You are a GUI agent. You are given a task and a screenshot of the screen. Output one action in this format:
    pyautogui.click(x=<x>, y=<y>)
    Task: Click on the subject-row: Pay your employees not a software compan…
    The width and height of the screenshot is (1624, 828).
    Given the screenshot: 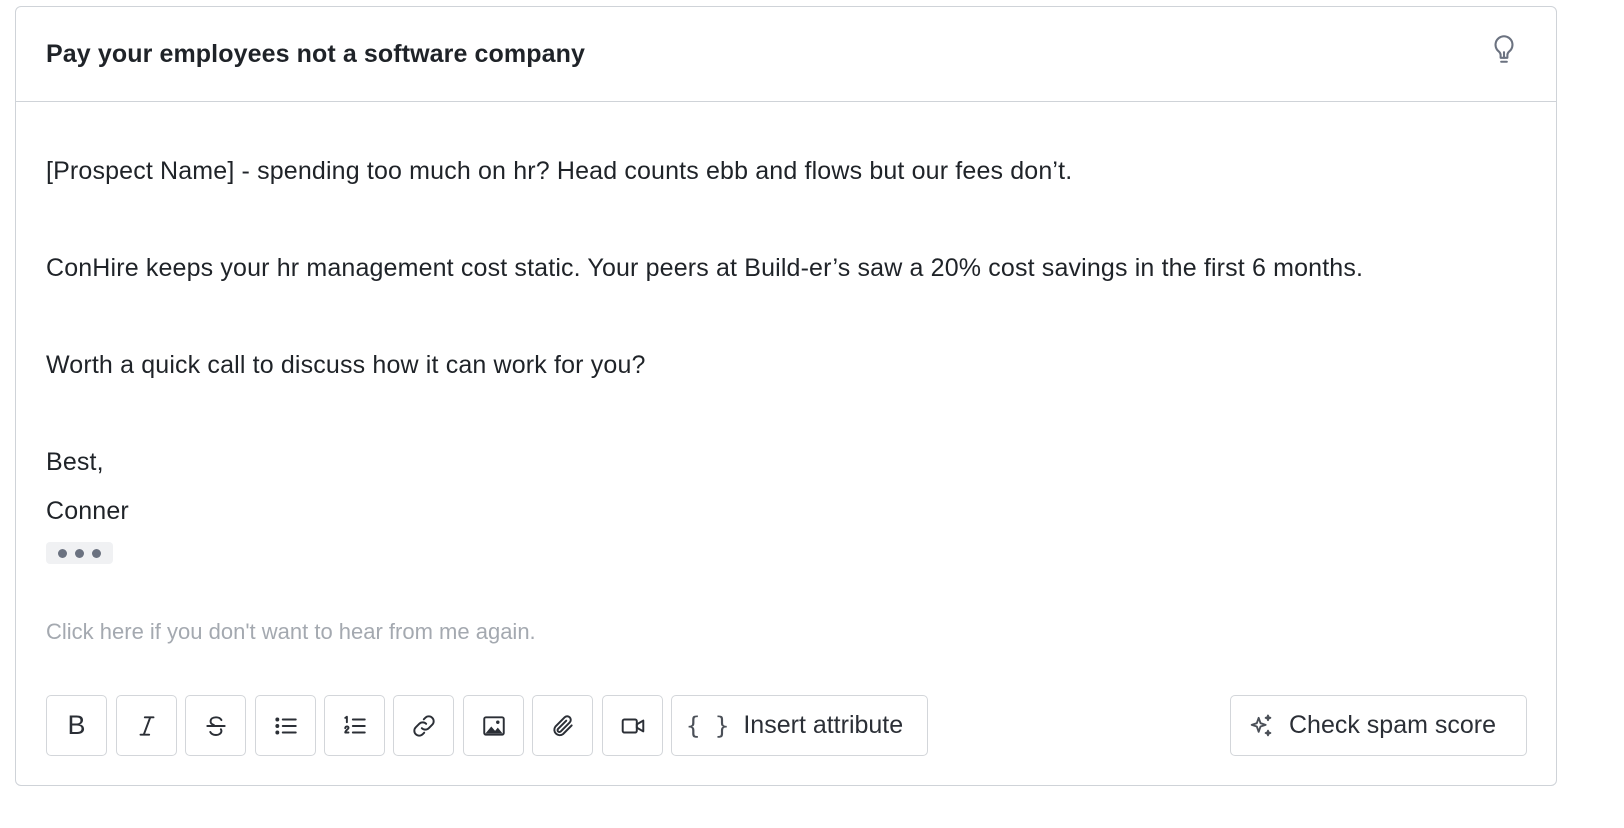 What is the action you would take?
    pyautogui.click(x=786, y=54)
    